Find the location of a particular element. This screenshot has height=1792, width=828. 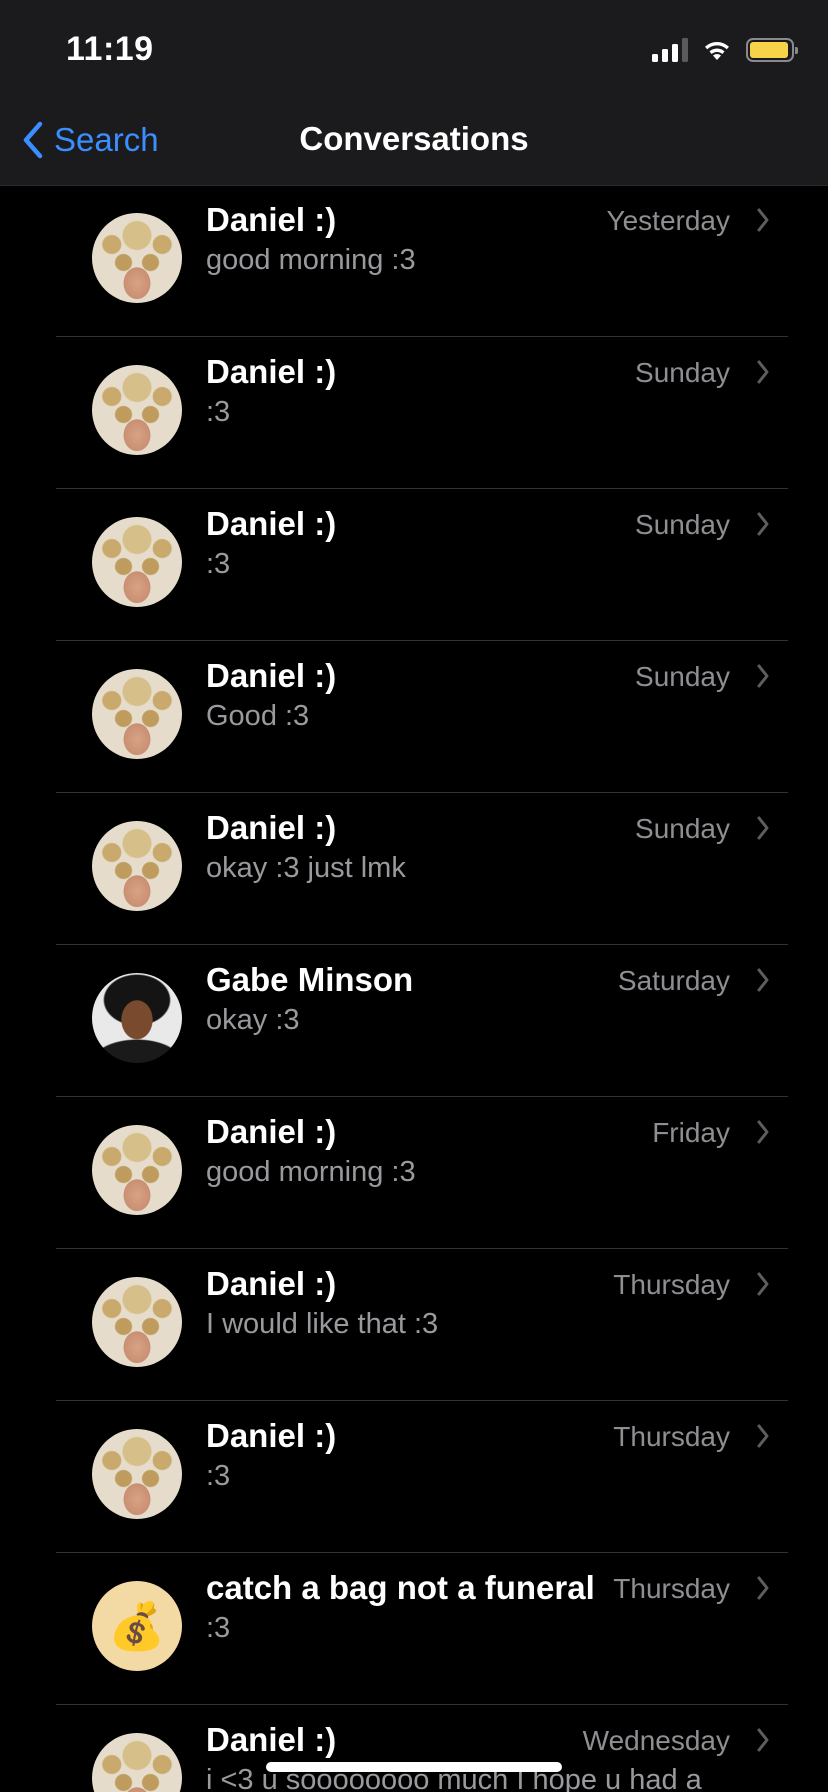

message-preview: I would like that :3 is located at coordinates (322, 1324).